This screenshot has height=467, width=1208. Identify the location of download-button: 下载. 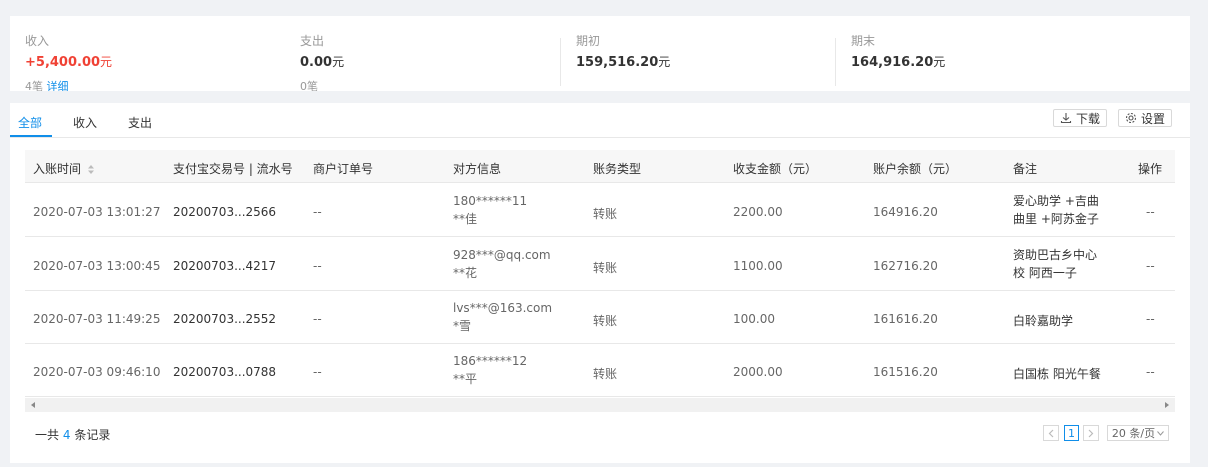
(1080, 118).